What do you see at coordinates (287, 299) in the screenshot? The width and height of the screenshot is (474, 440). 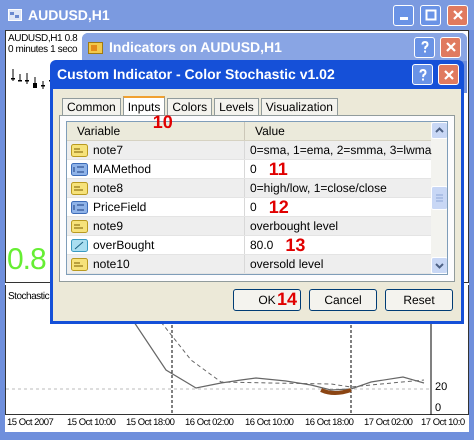 I see `annotation-number: 14` at bounding box center [287, 299].